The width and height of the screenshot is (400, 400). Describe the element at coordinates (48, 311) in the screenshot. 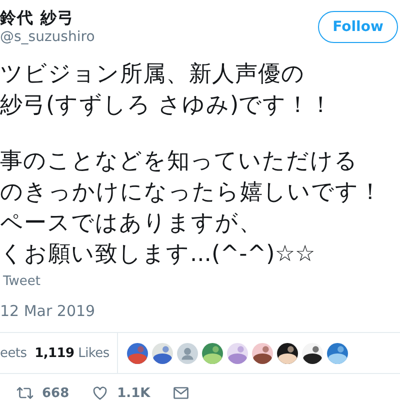

I see `tweet-date: 12 Mar 2019` at that location.